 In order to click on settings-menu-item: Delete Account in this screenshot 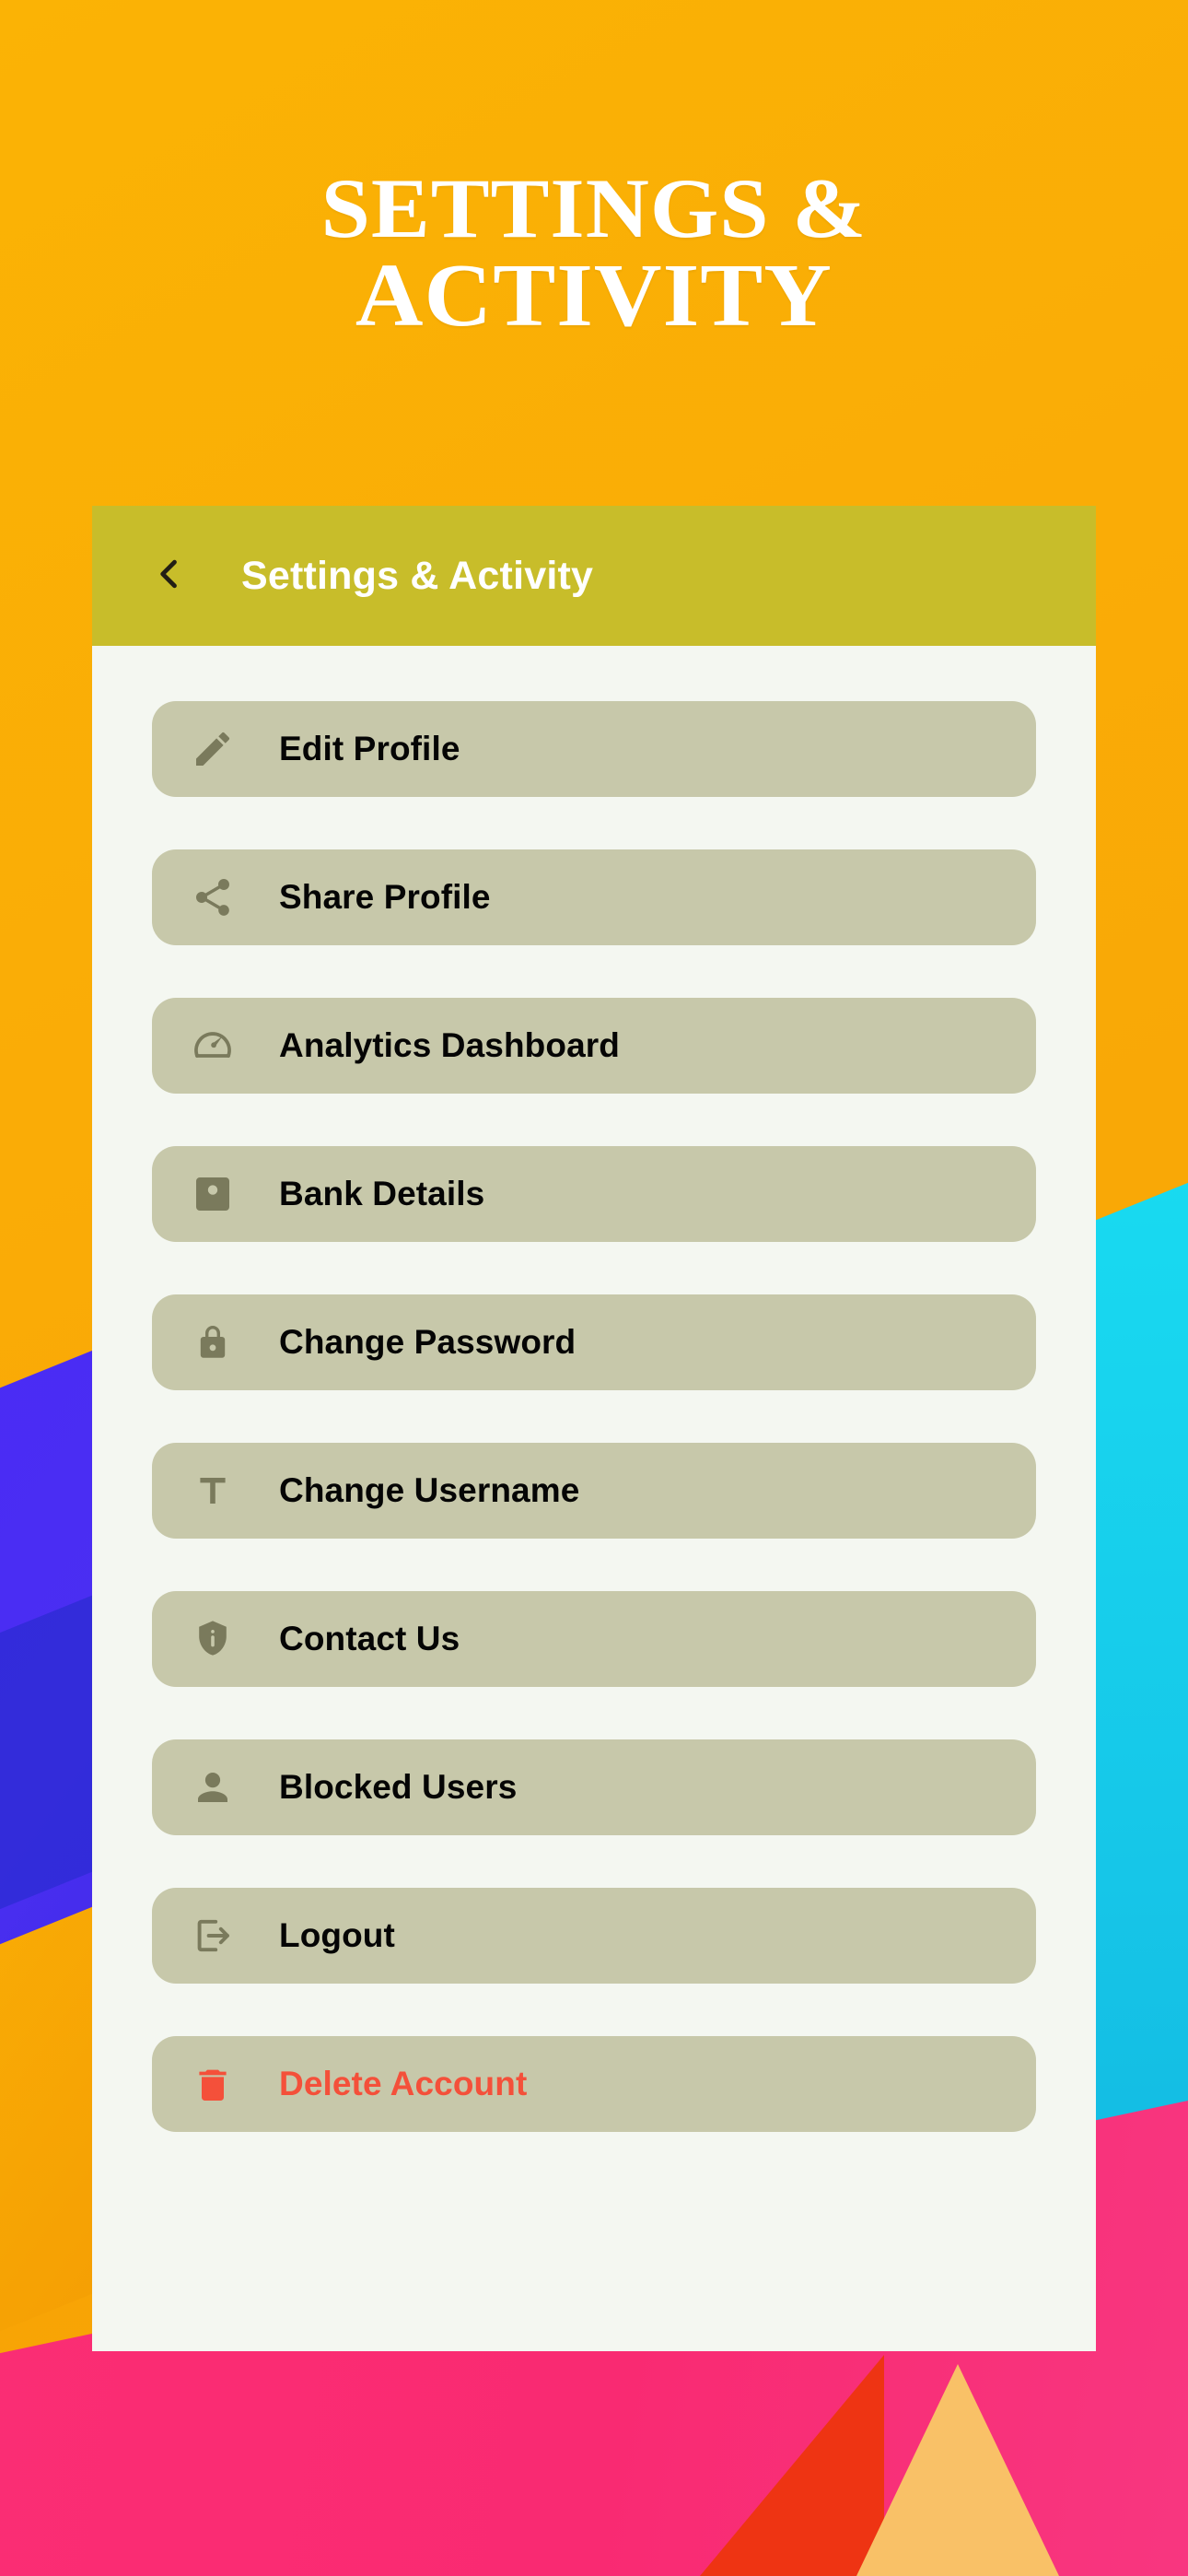, I will do `click(594, 2084)`.